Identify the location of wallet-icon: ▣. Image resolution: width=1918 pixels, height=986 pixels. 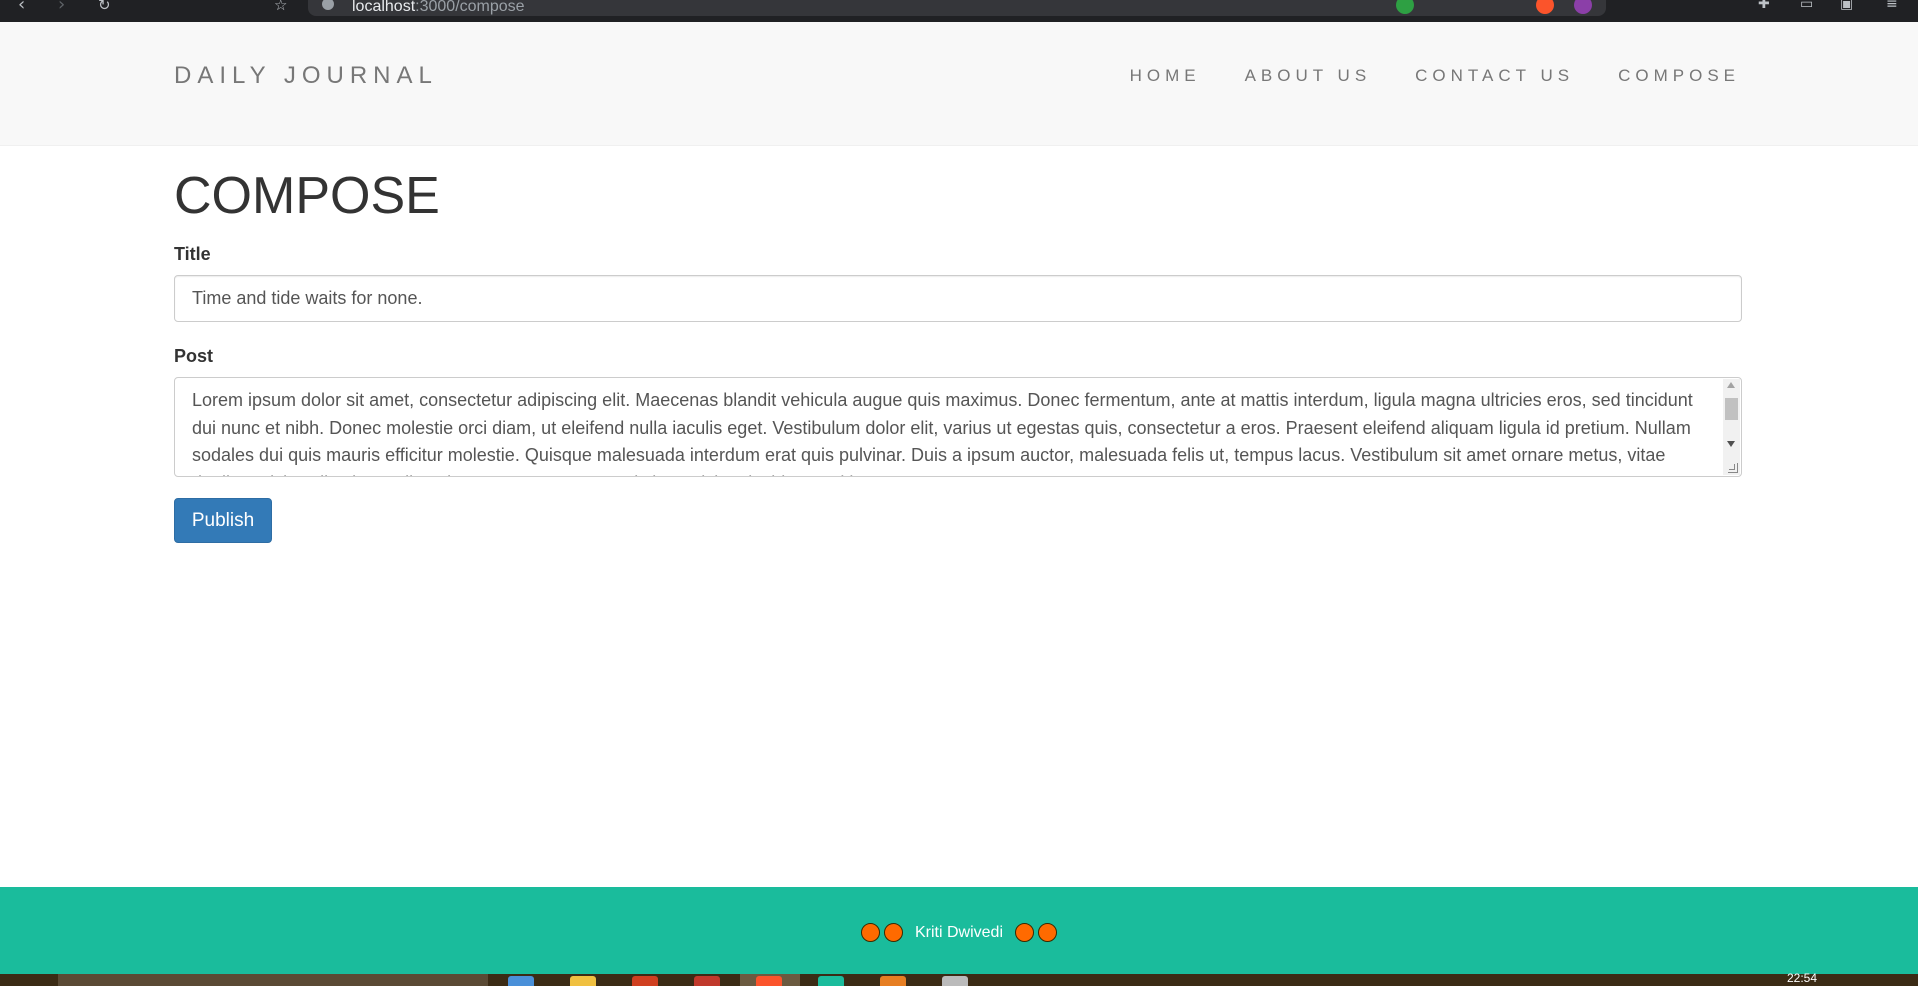
(1846, 6).